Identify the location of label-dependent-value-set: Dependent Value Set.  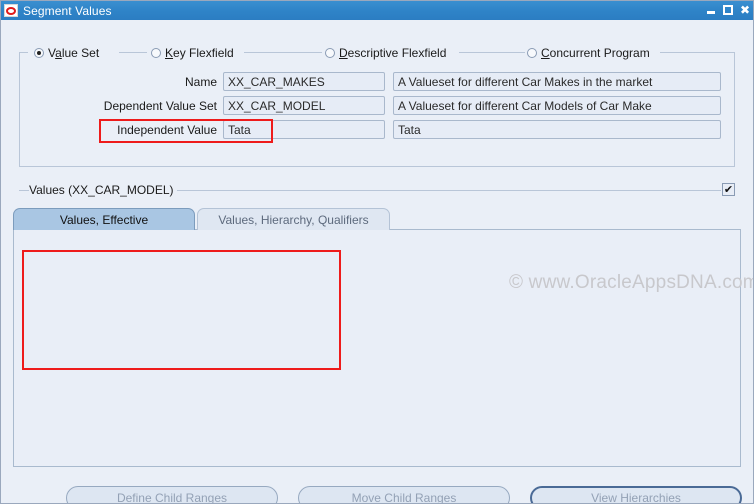
(160, 106).